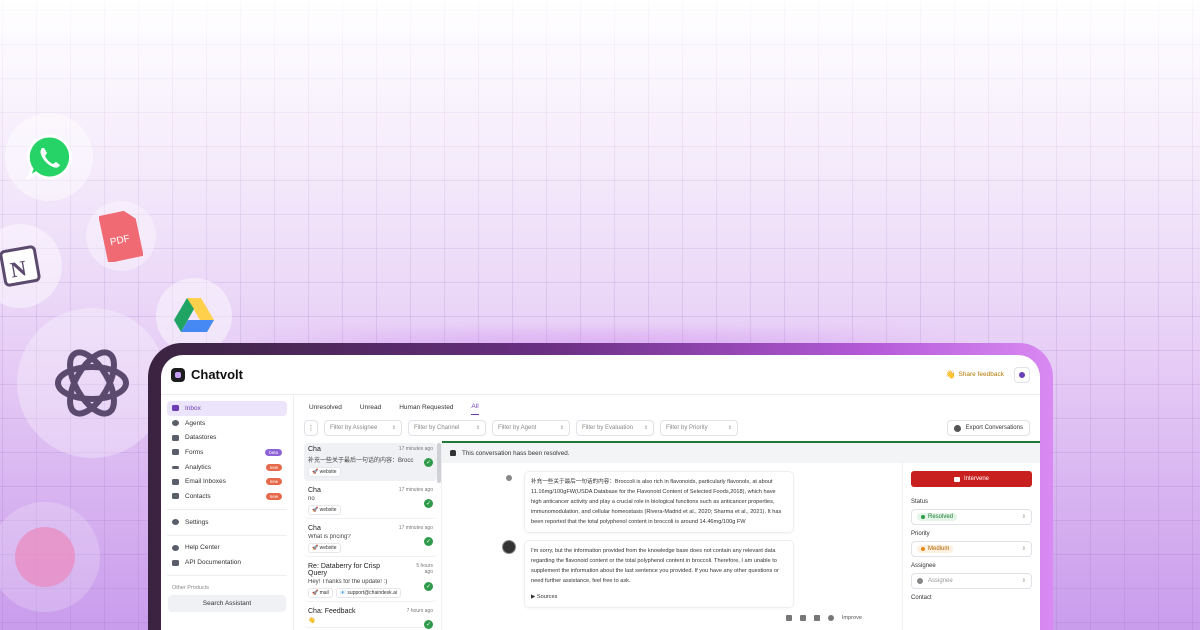  What do you see at coordinates (195, 423) in the screenshot?
I see `sidebar-item-label: Agents` at bounding box center [195, 423].